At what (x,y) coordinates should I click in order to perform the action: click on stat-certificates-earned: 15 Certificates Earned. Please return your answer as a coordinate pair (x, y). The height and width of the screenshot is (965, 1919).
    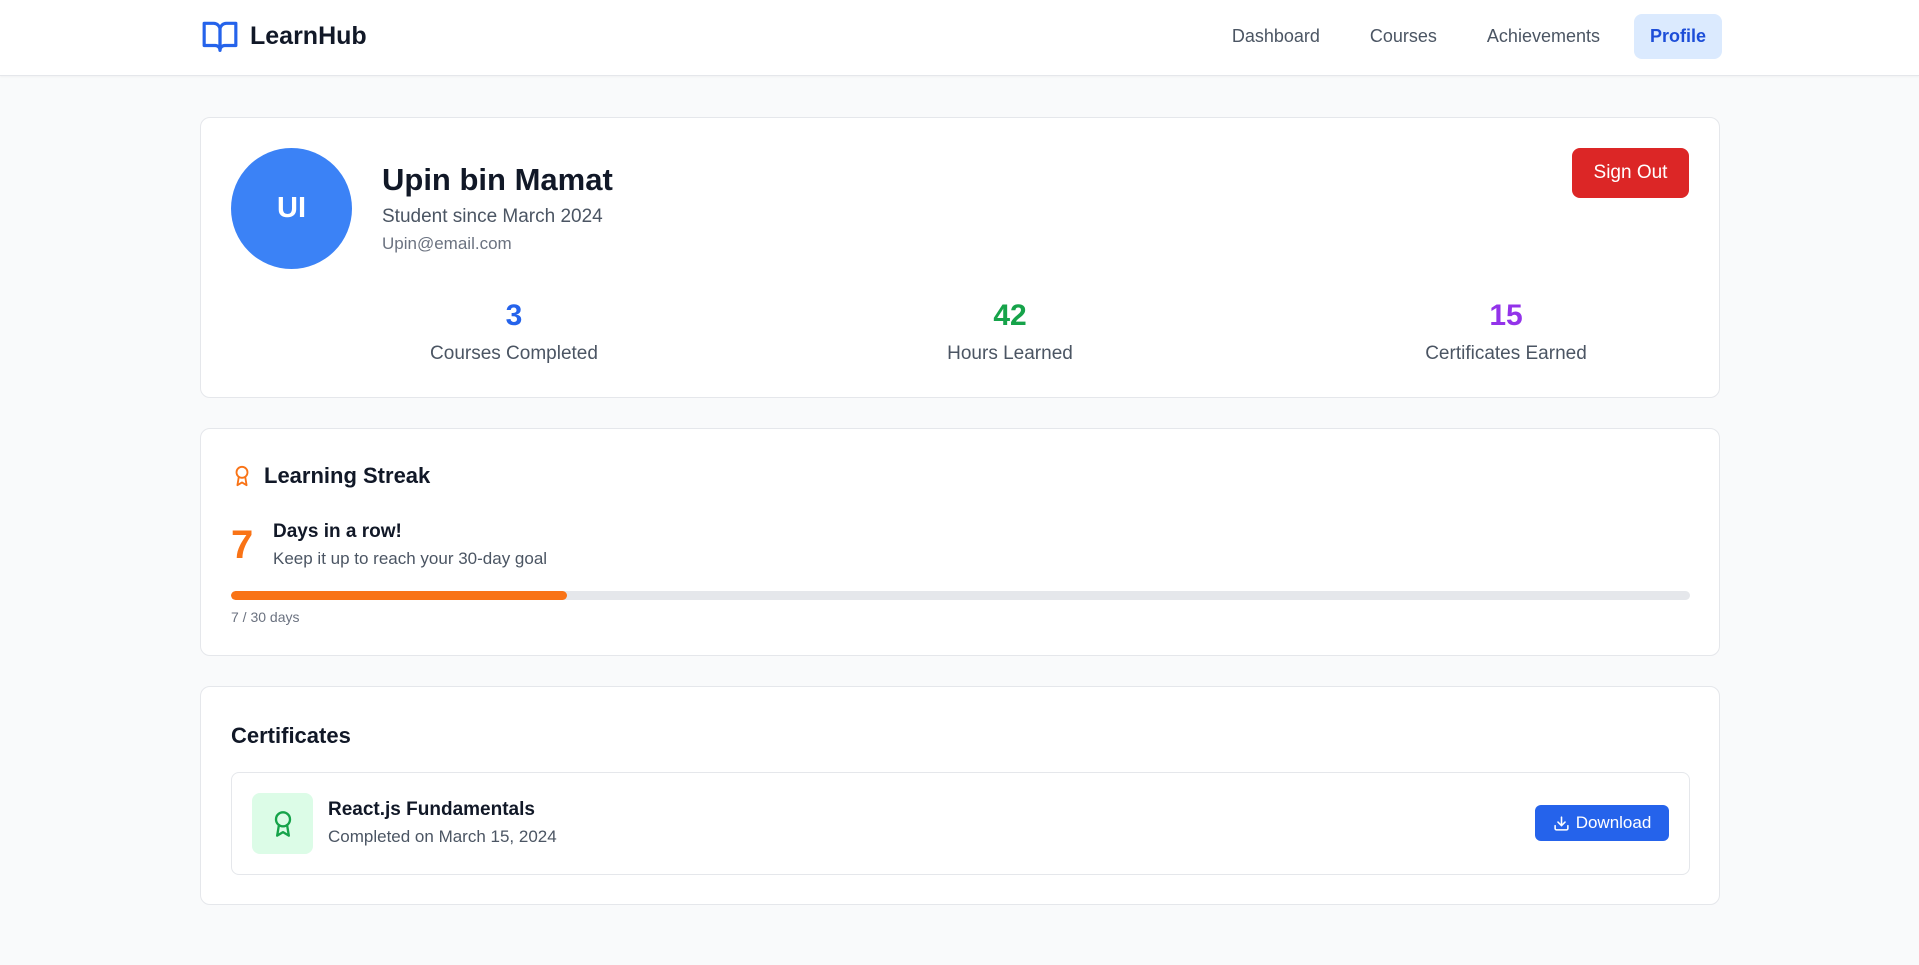
    Looking at the image, I should click on (1506, 333).